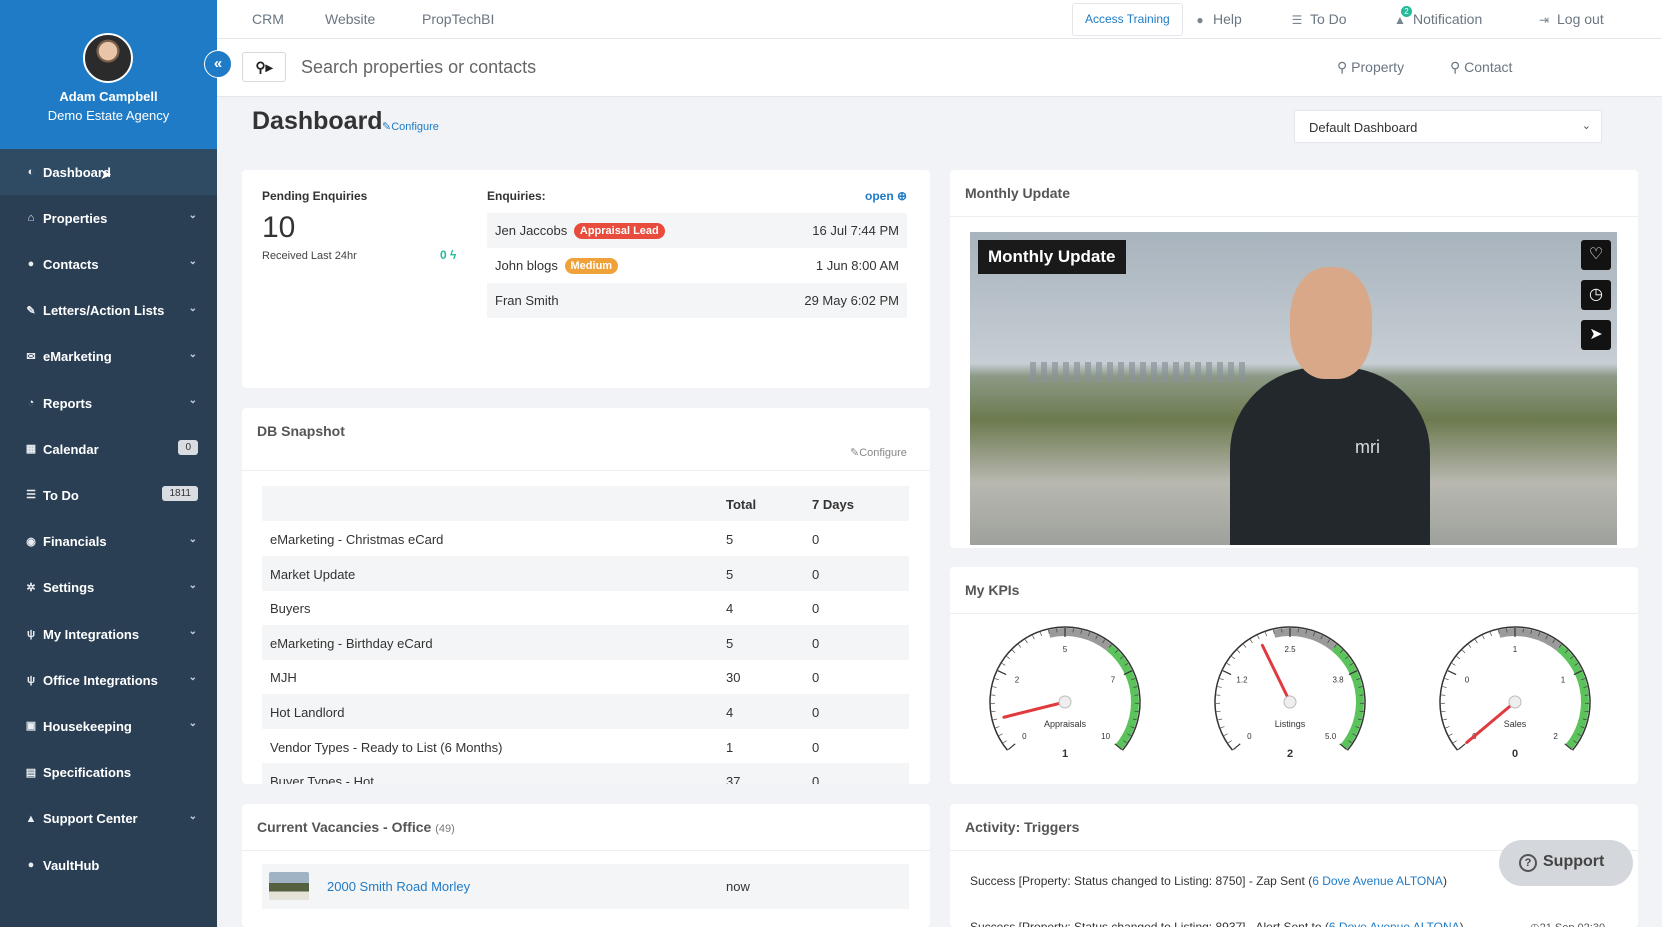 This screenshot has width=1662, height=927. I want to click on sidebar-item-my-integrations: ψ My Integrations ⌄, so click(108, 634).